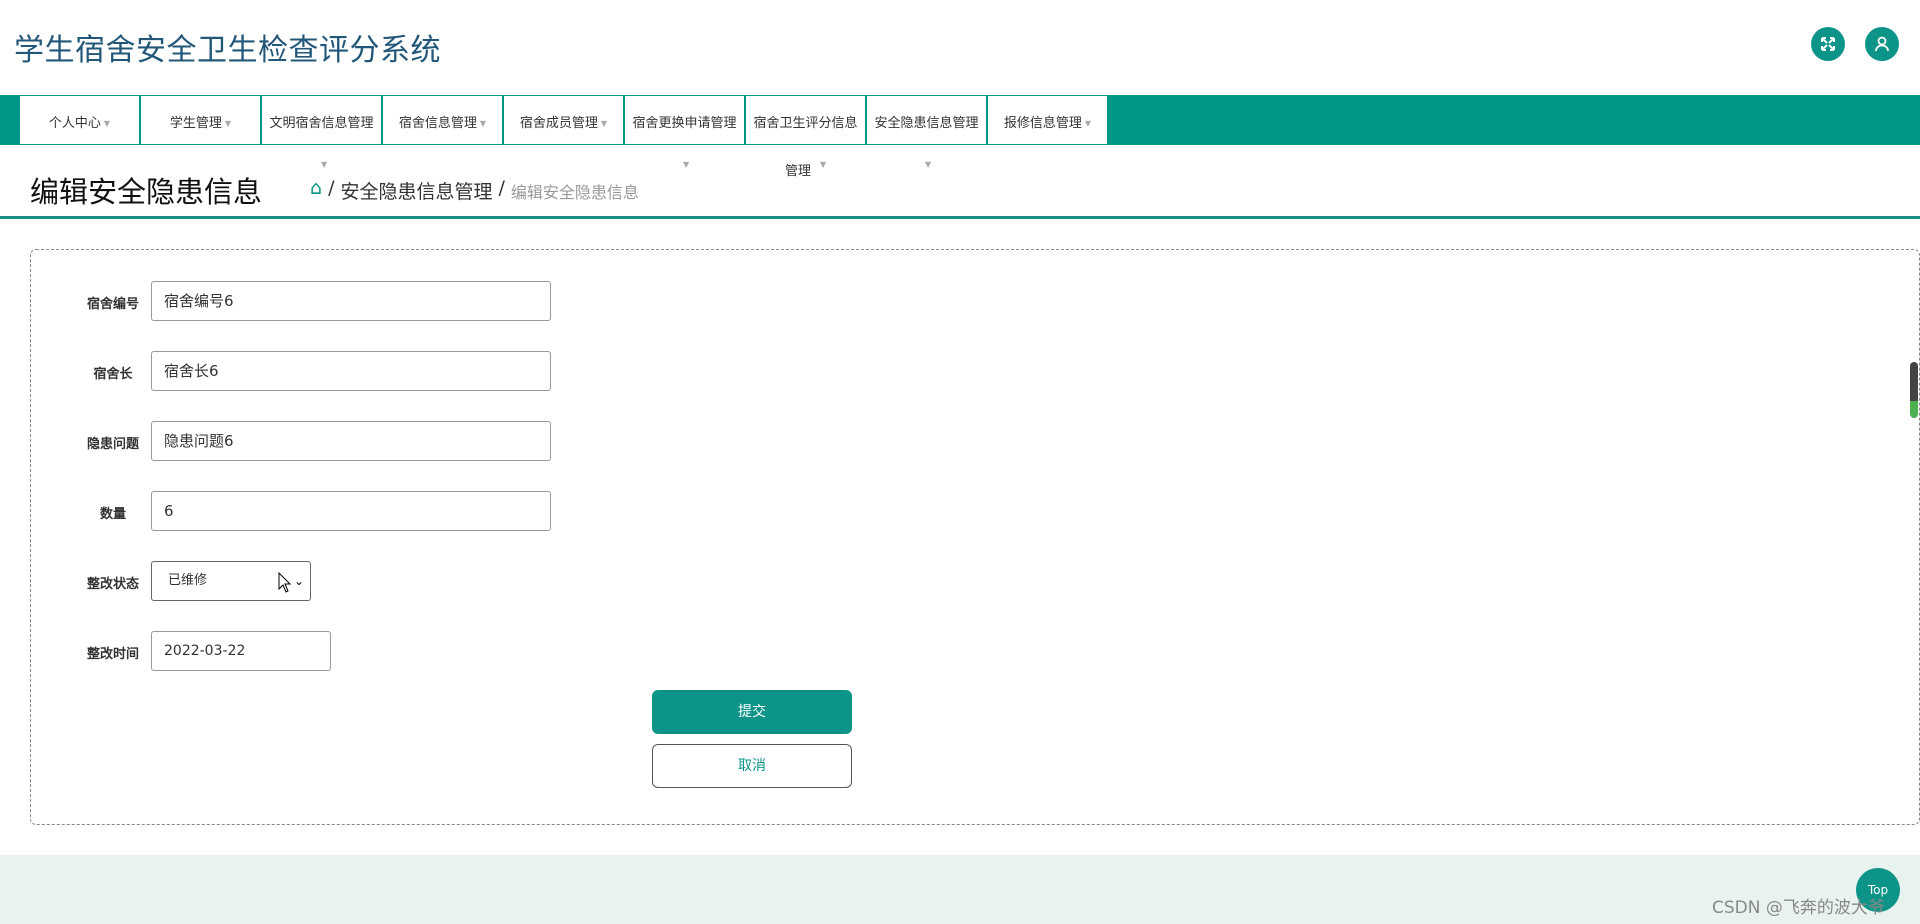 The image size is (1920, 924). Describe the element at coordinates (351, 441) in the screenshot. I see `hazard-issue-input: 隐患问题6` at that location.